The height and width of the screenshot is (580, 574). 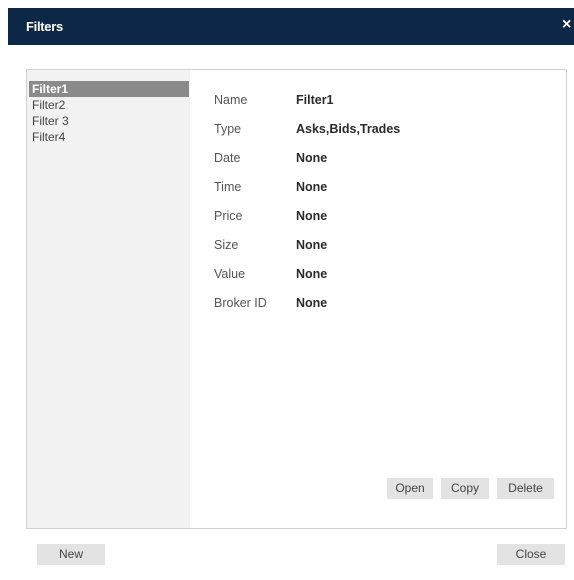 What do you see at coordinates (226, 245) in the screenshot?
I see `detail-label: Size` at bounding box center [226, 245].